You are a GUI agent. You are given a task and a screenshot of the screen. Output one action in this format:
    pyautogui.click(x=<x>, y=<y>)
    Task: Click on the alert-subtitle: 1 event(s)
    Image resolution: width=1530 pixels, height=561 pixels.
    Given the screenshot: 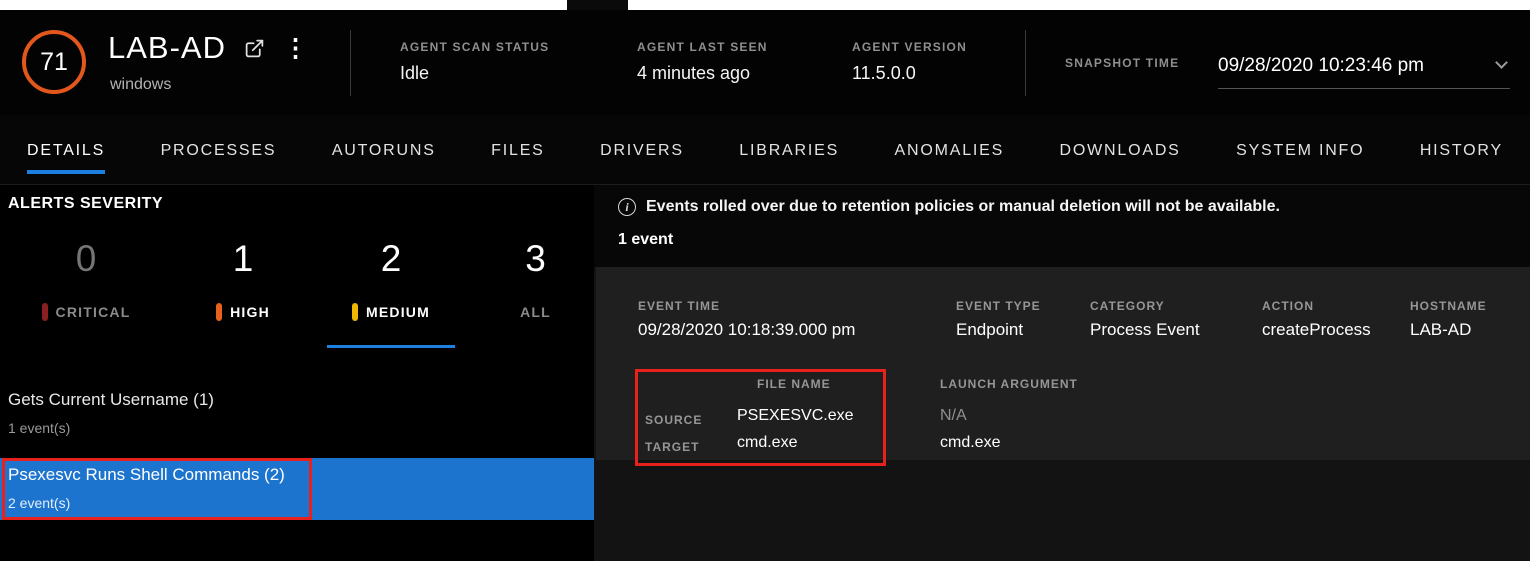 What is the action you would take?
    pyautogui.click(x=39, y=428)
    